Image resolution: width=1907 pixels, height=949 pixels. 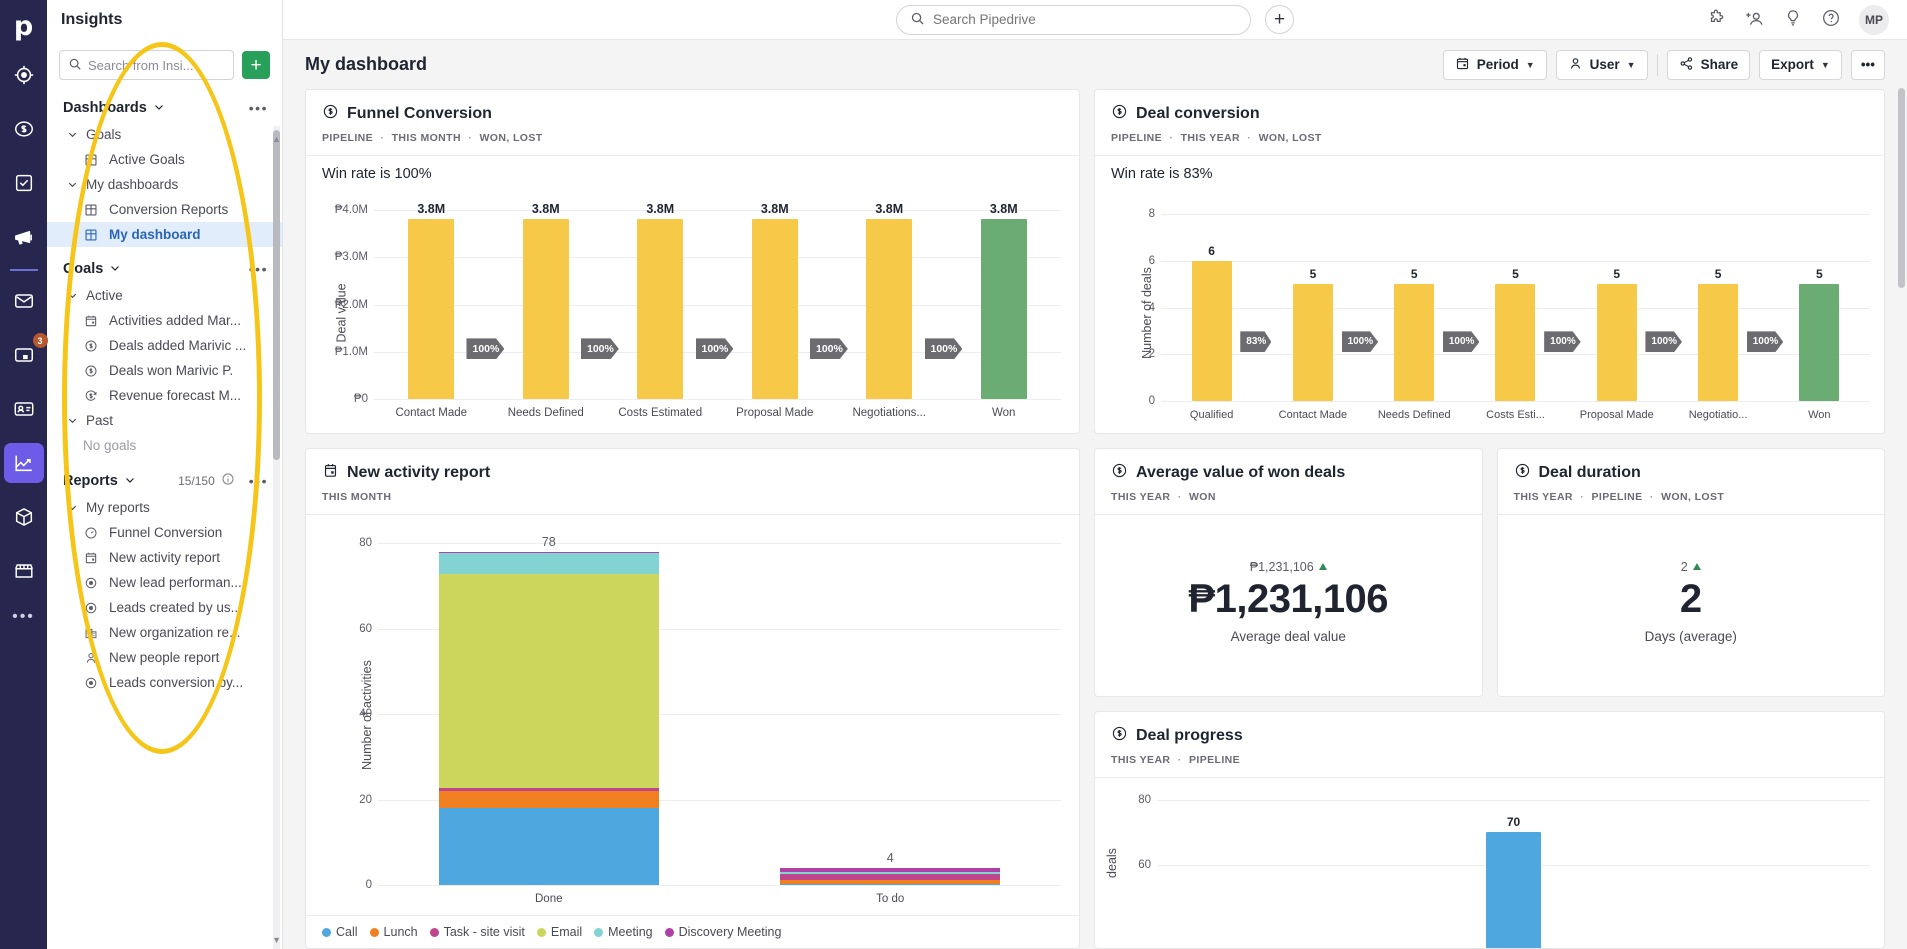 I want to click on sidebar-item-active-goals: Active Goals, so click(x=164, y=159).